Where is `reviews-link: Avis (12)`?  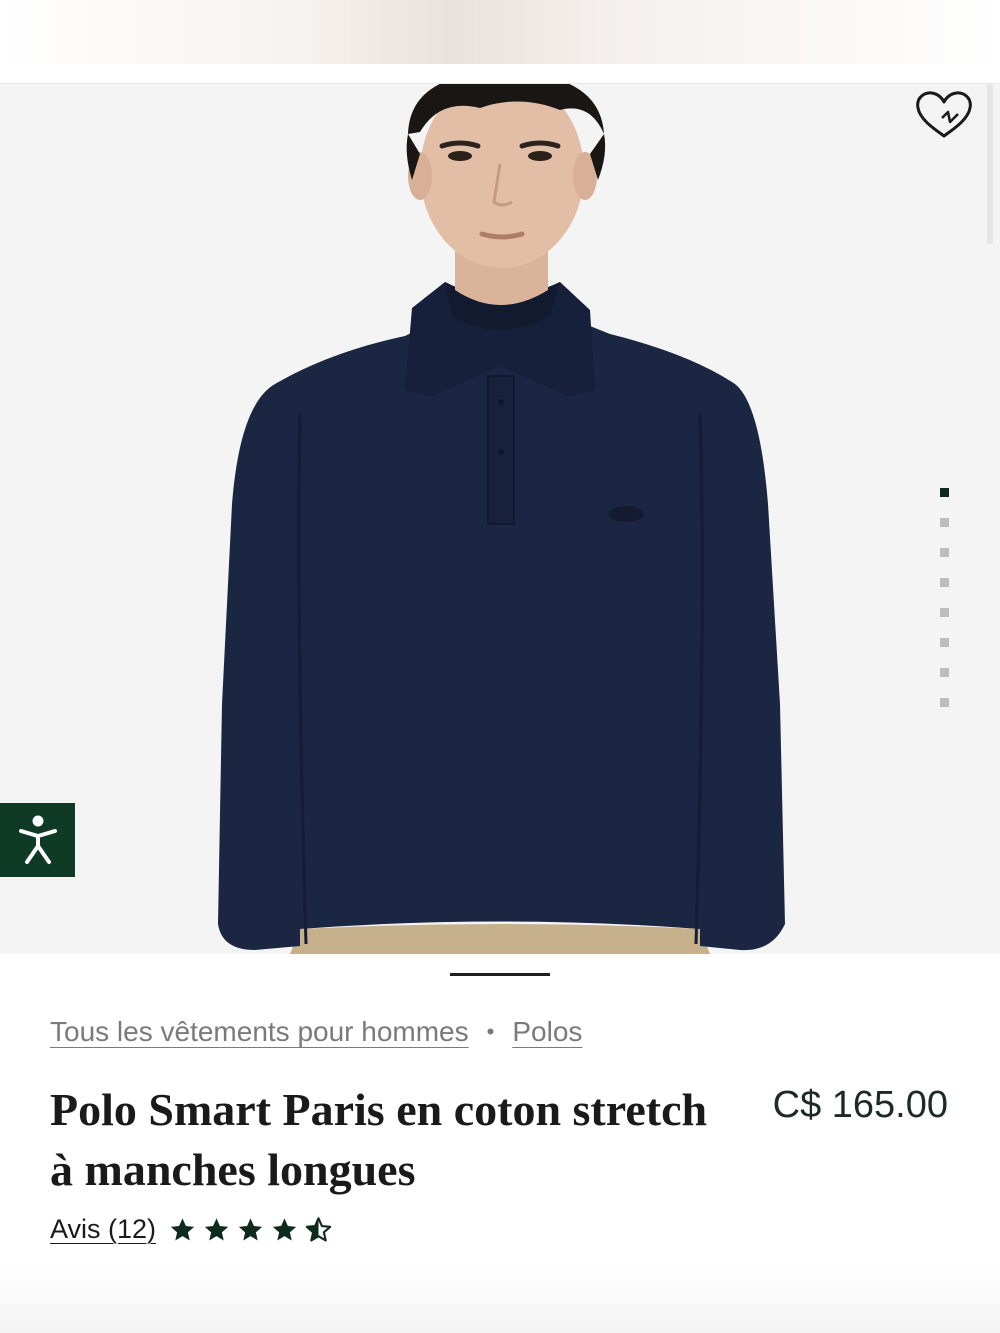 reviews-link: Avis (12) is located at coordinates (103, 1229).